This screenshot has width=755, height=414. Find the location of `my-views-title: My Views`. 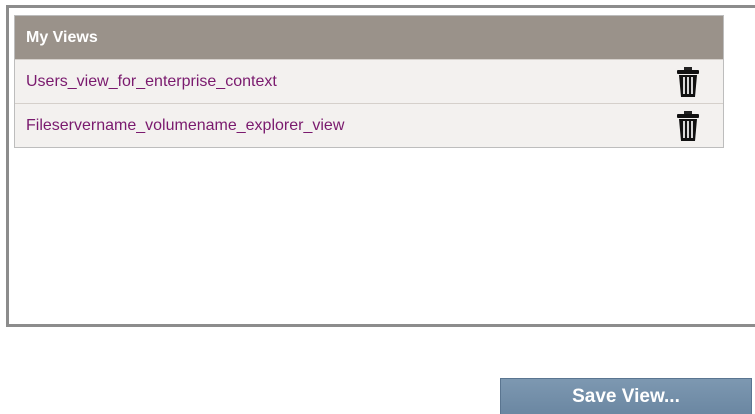

my-views-title: My Views is located at coordinates (62, 37).